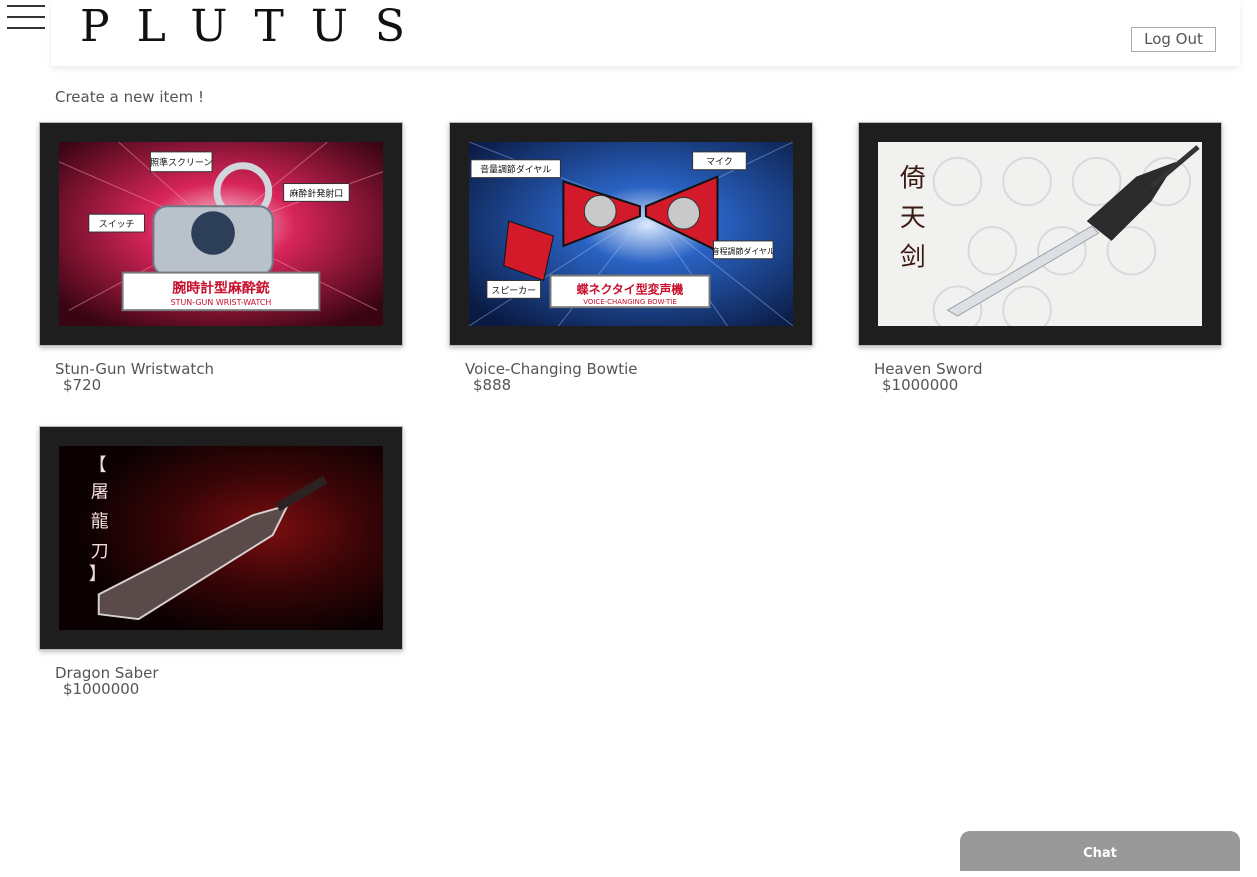 Image resolution: width=1257 pixels, height=877 pixels. Describe the element at coordinates (913, 258) in the screenshot. I see `calligraphy-3: 剑` at that location.